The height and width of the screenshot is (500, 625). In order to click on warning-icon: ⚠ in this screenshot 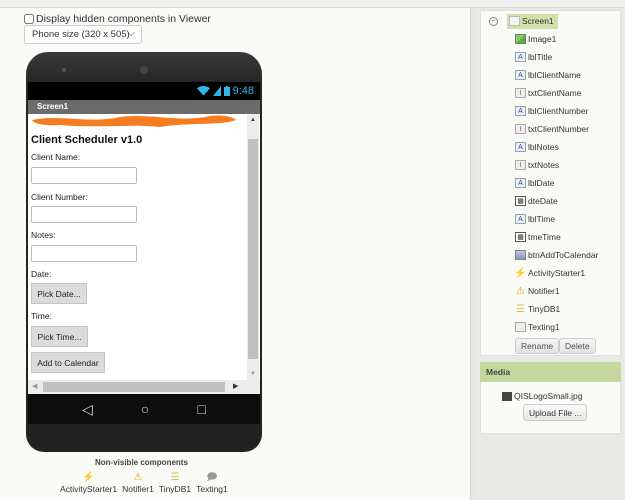, I will do `click(520, 291)`.